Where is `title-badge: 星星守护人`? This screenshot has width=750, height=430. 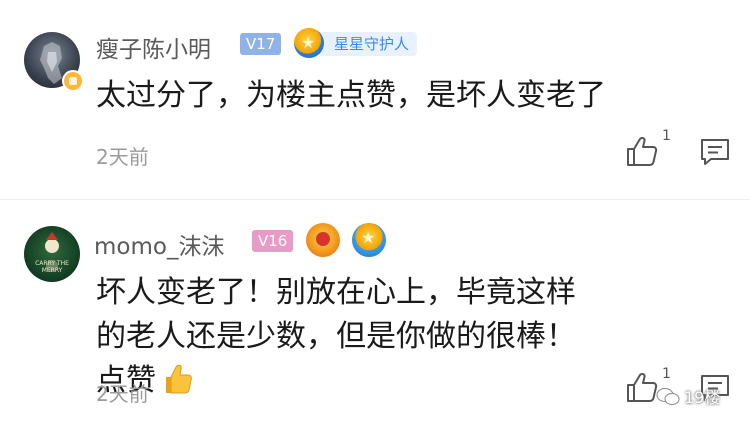
title-badge: 星星守护人 is located at coordinates (368, 44).